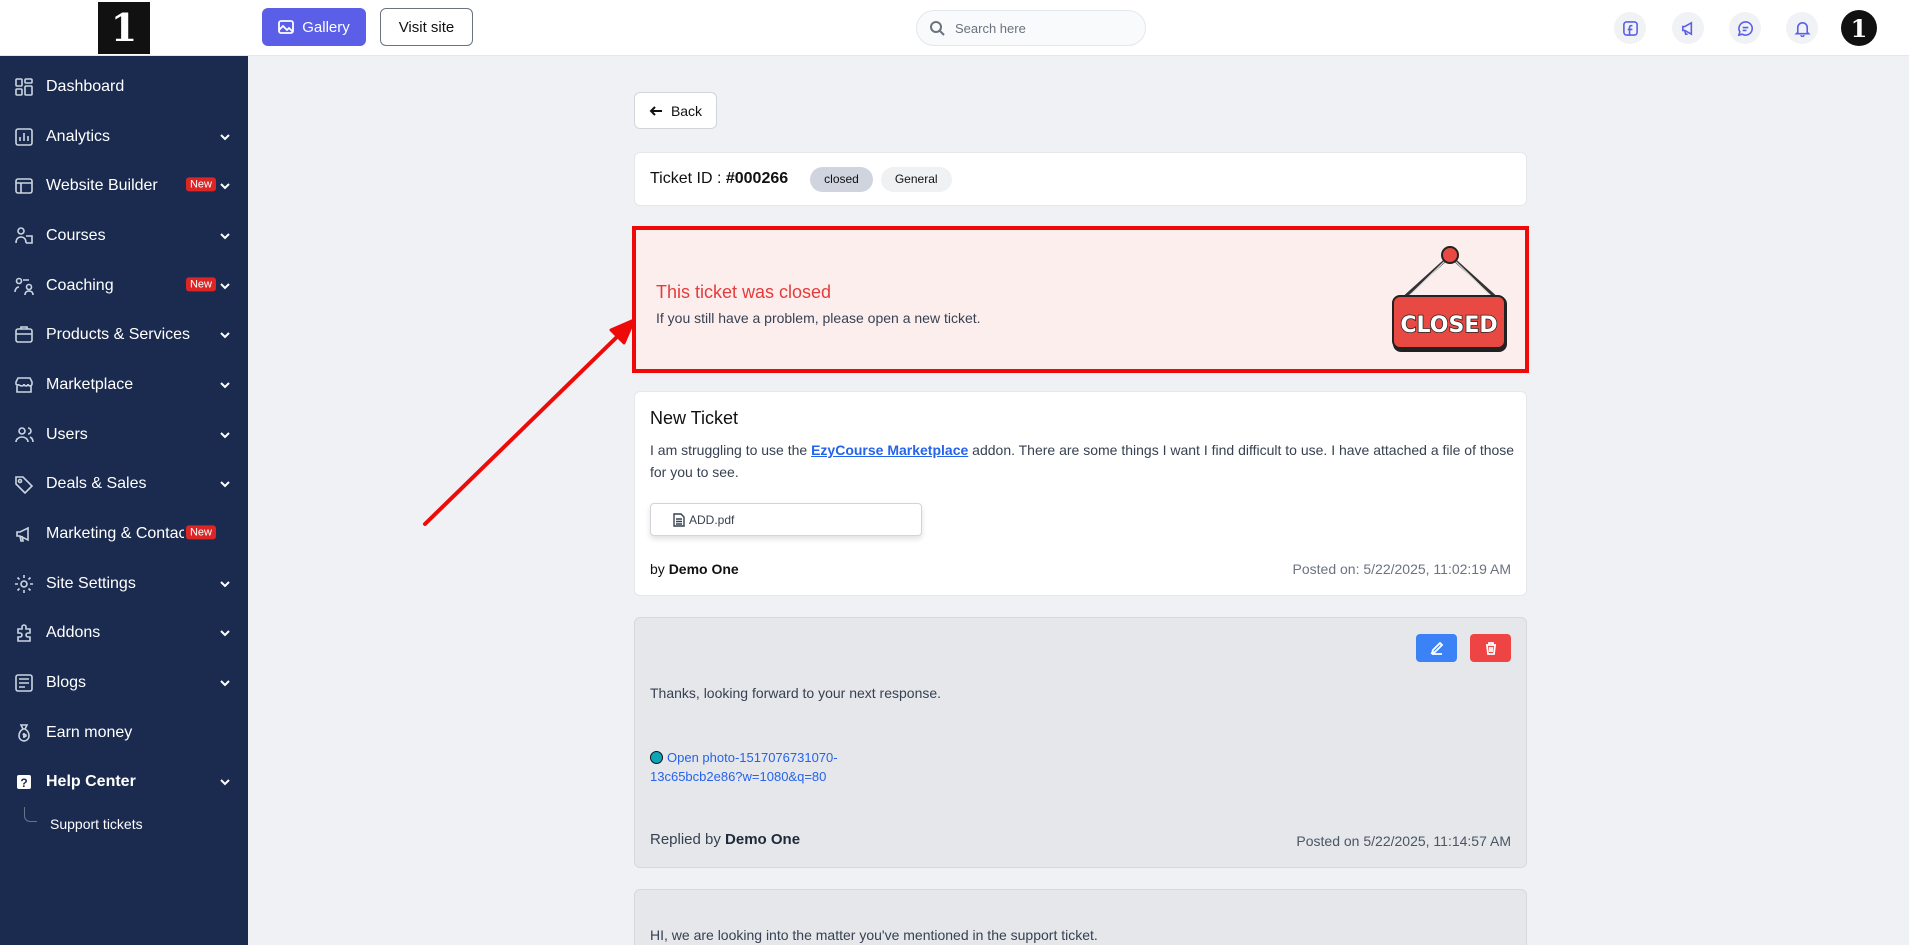 The height and width of the screenshot is (945, 1909). I want to click on sidebar-item-label: Help Center, so click(91, 782).